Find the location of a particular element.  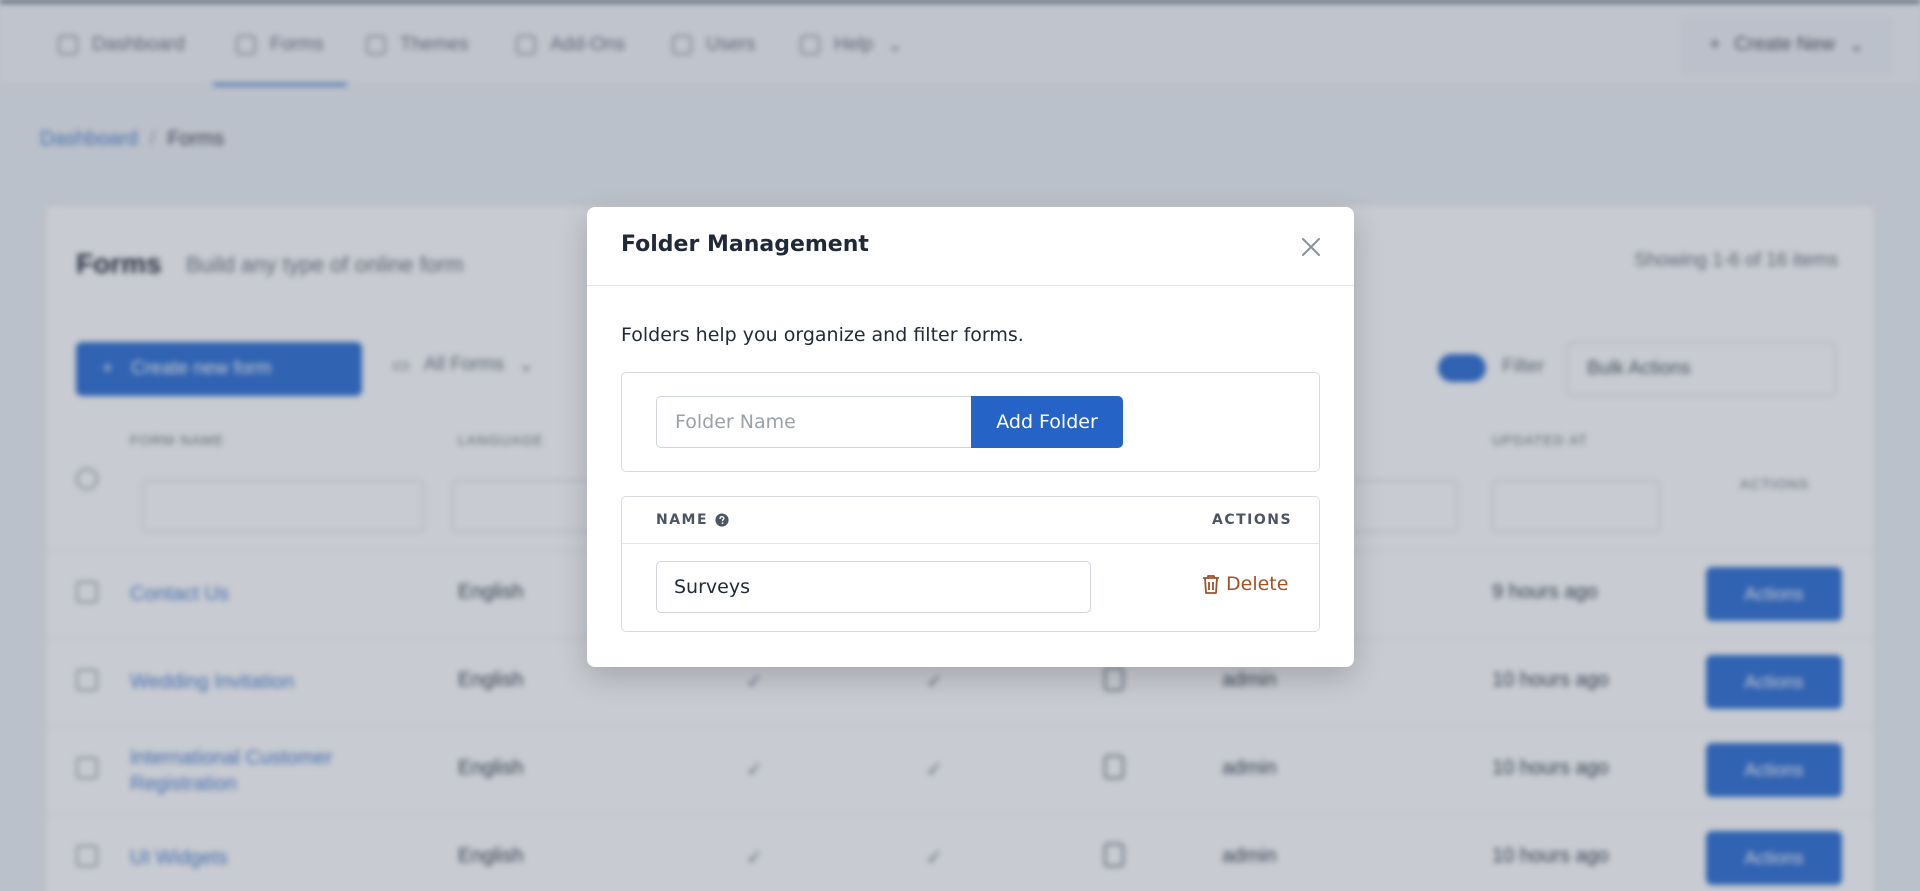

delete-label: Delete is located at coordinates (1257, 584).